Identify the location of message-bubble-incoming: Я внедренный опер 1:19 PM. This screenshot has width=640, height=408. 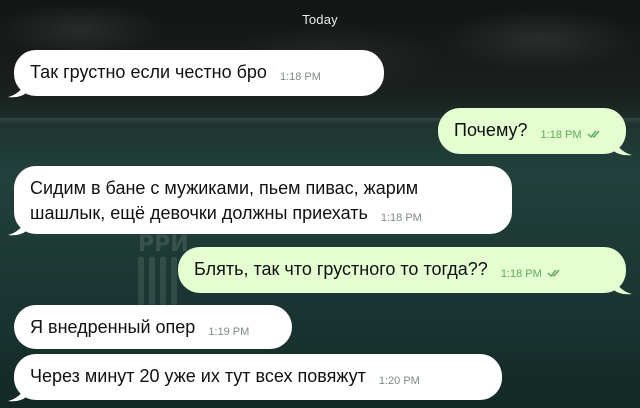
(153, 327).